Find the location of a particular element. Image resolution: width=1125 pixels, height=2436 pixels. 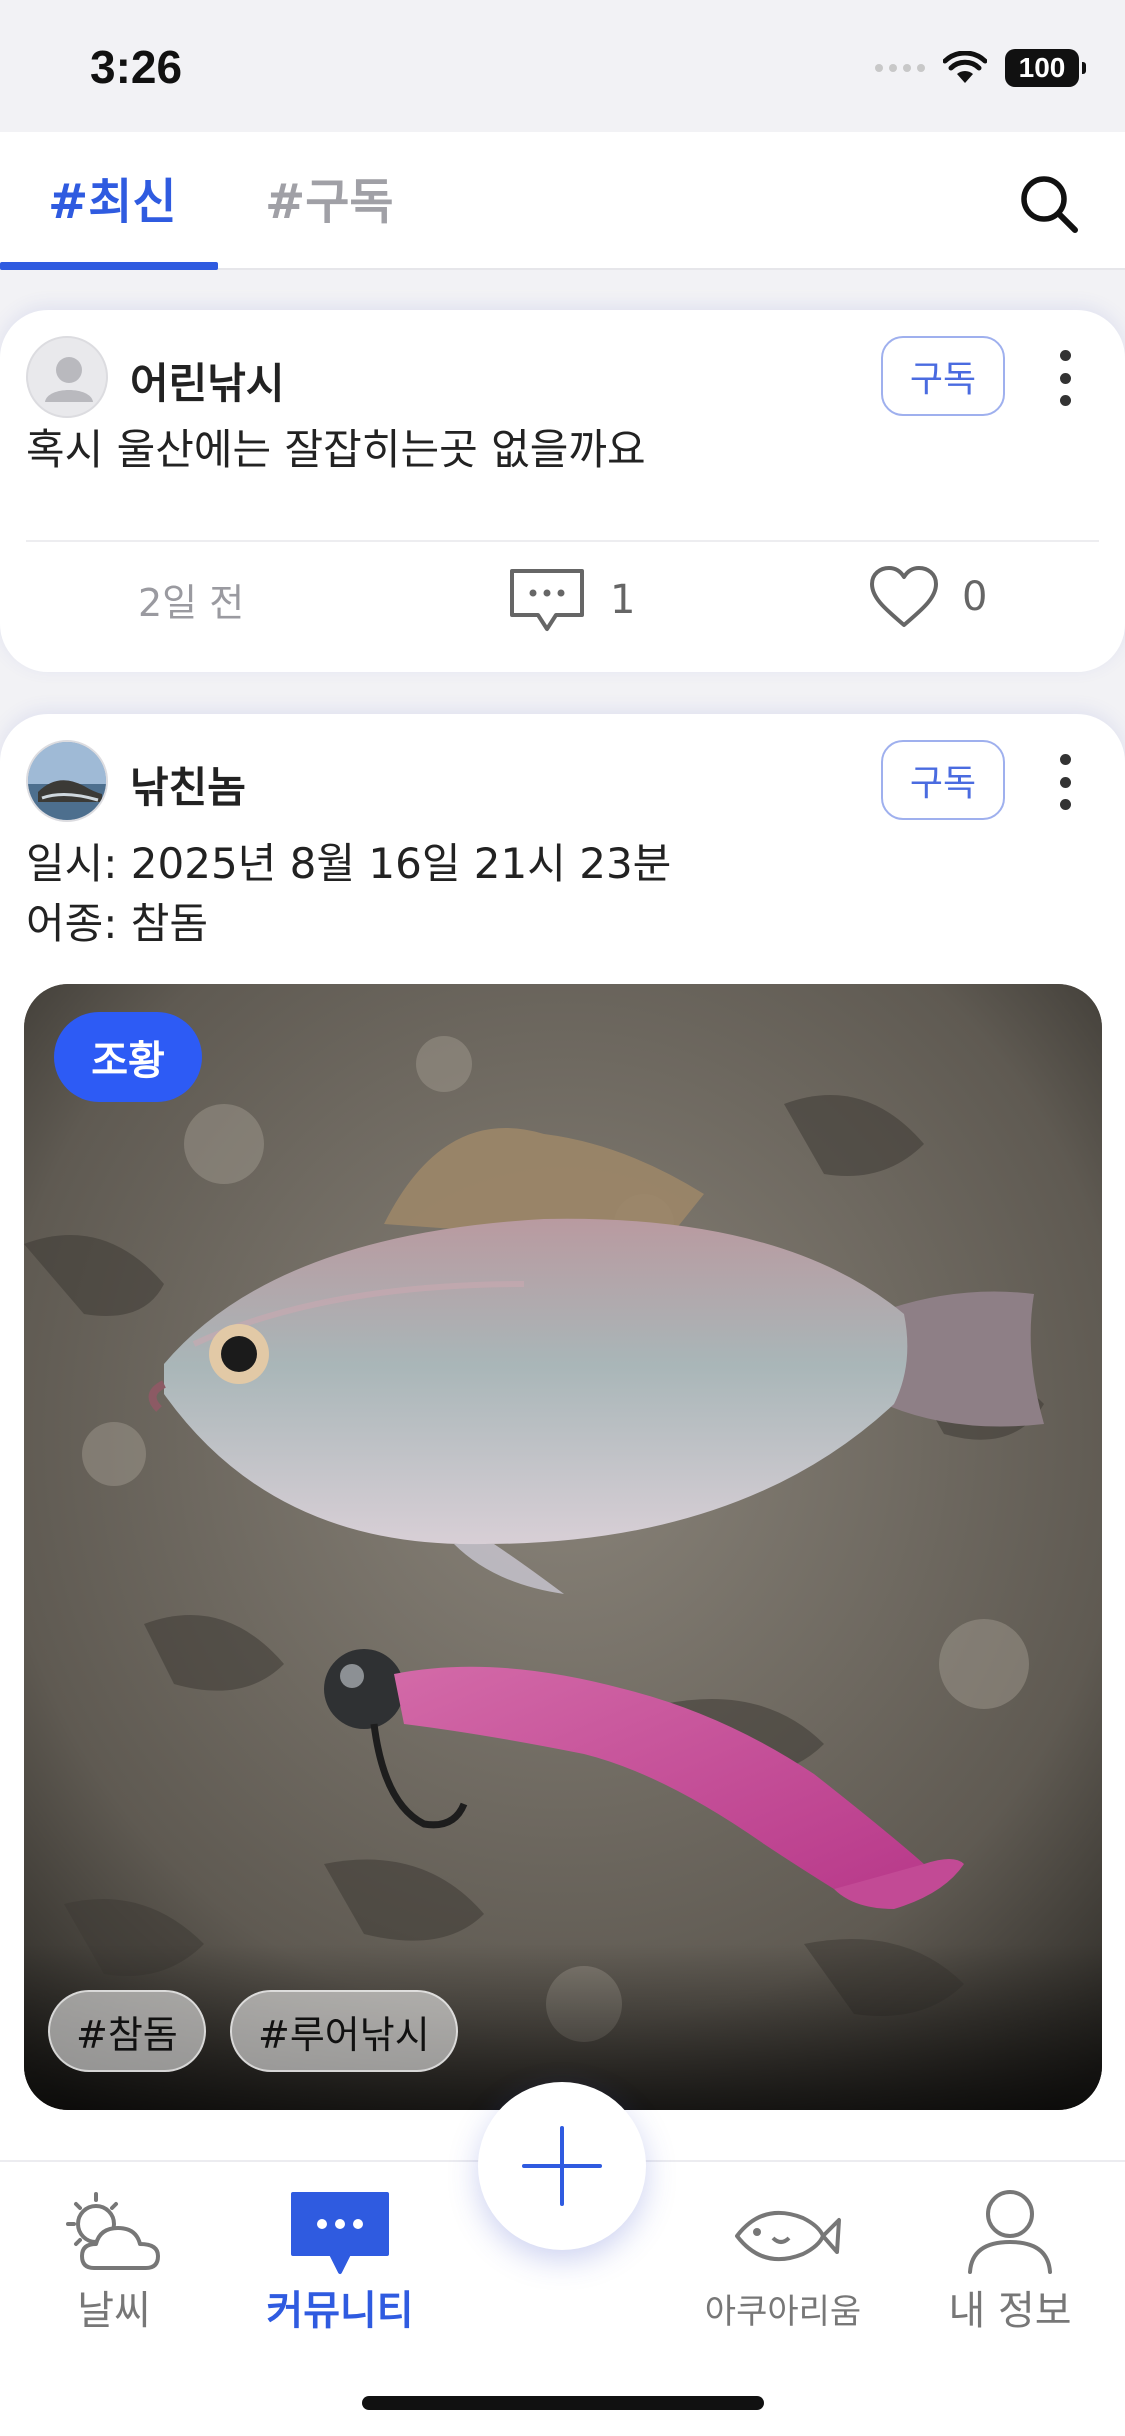

post-card: 어린낚시 구독 혹시 울산에는 잘잡히는곳 없을까요 2일 전 1 0 is located at coordinates (562, 491).